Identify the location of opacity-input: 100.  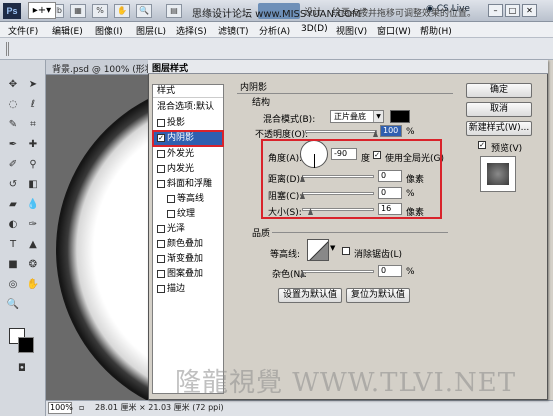
(391, 131).